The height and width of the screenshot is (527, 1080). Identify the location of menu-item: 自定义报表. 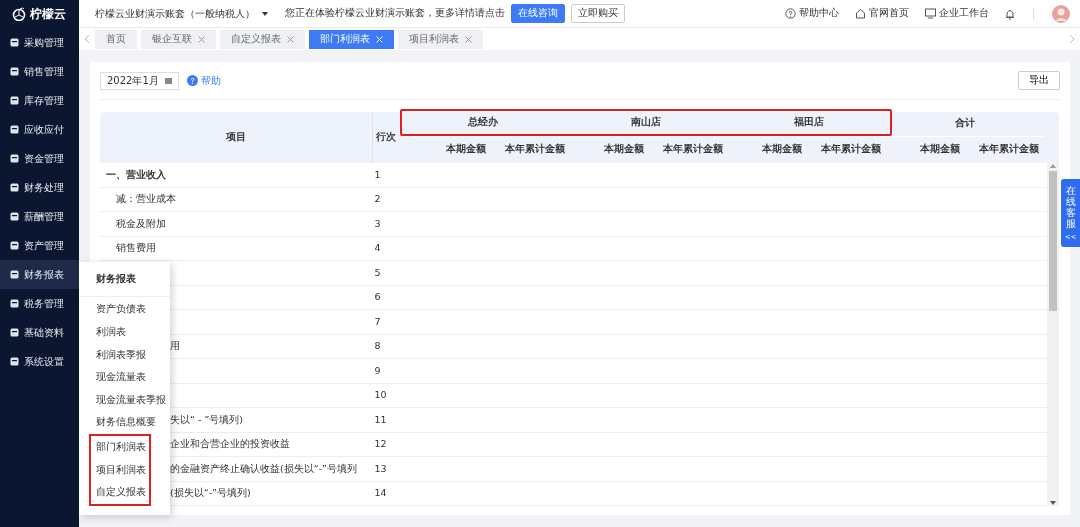
(120, 492).